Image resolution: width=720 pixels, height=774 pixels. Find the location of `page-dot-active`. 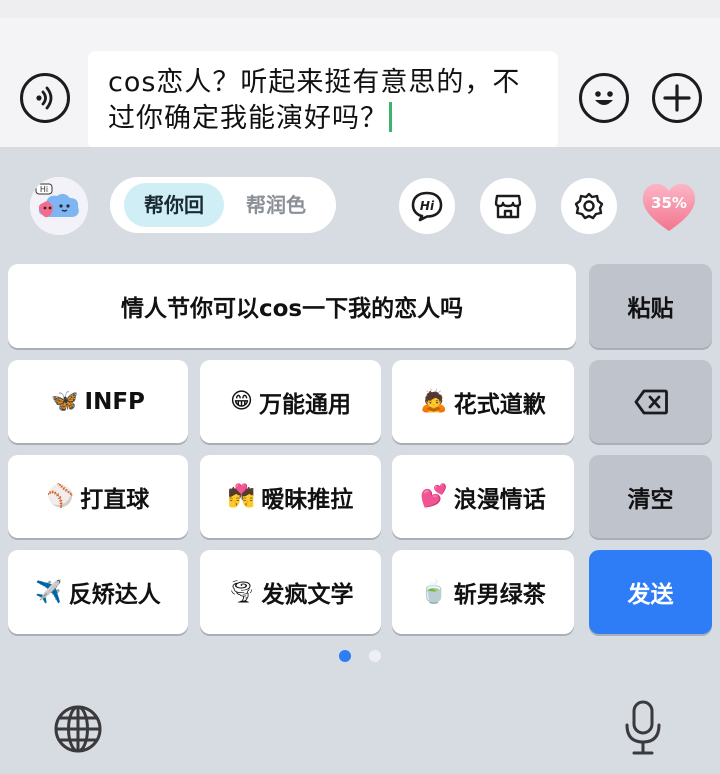

page-dot-active is located at coordinates (345, 656).